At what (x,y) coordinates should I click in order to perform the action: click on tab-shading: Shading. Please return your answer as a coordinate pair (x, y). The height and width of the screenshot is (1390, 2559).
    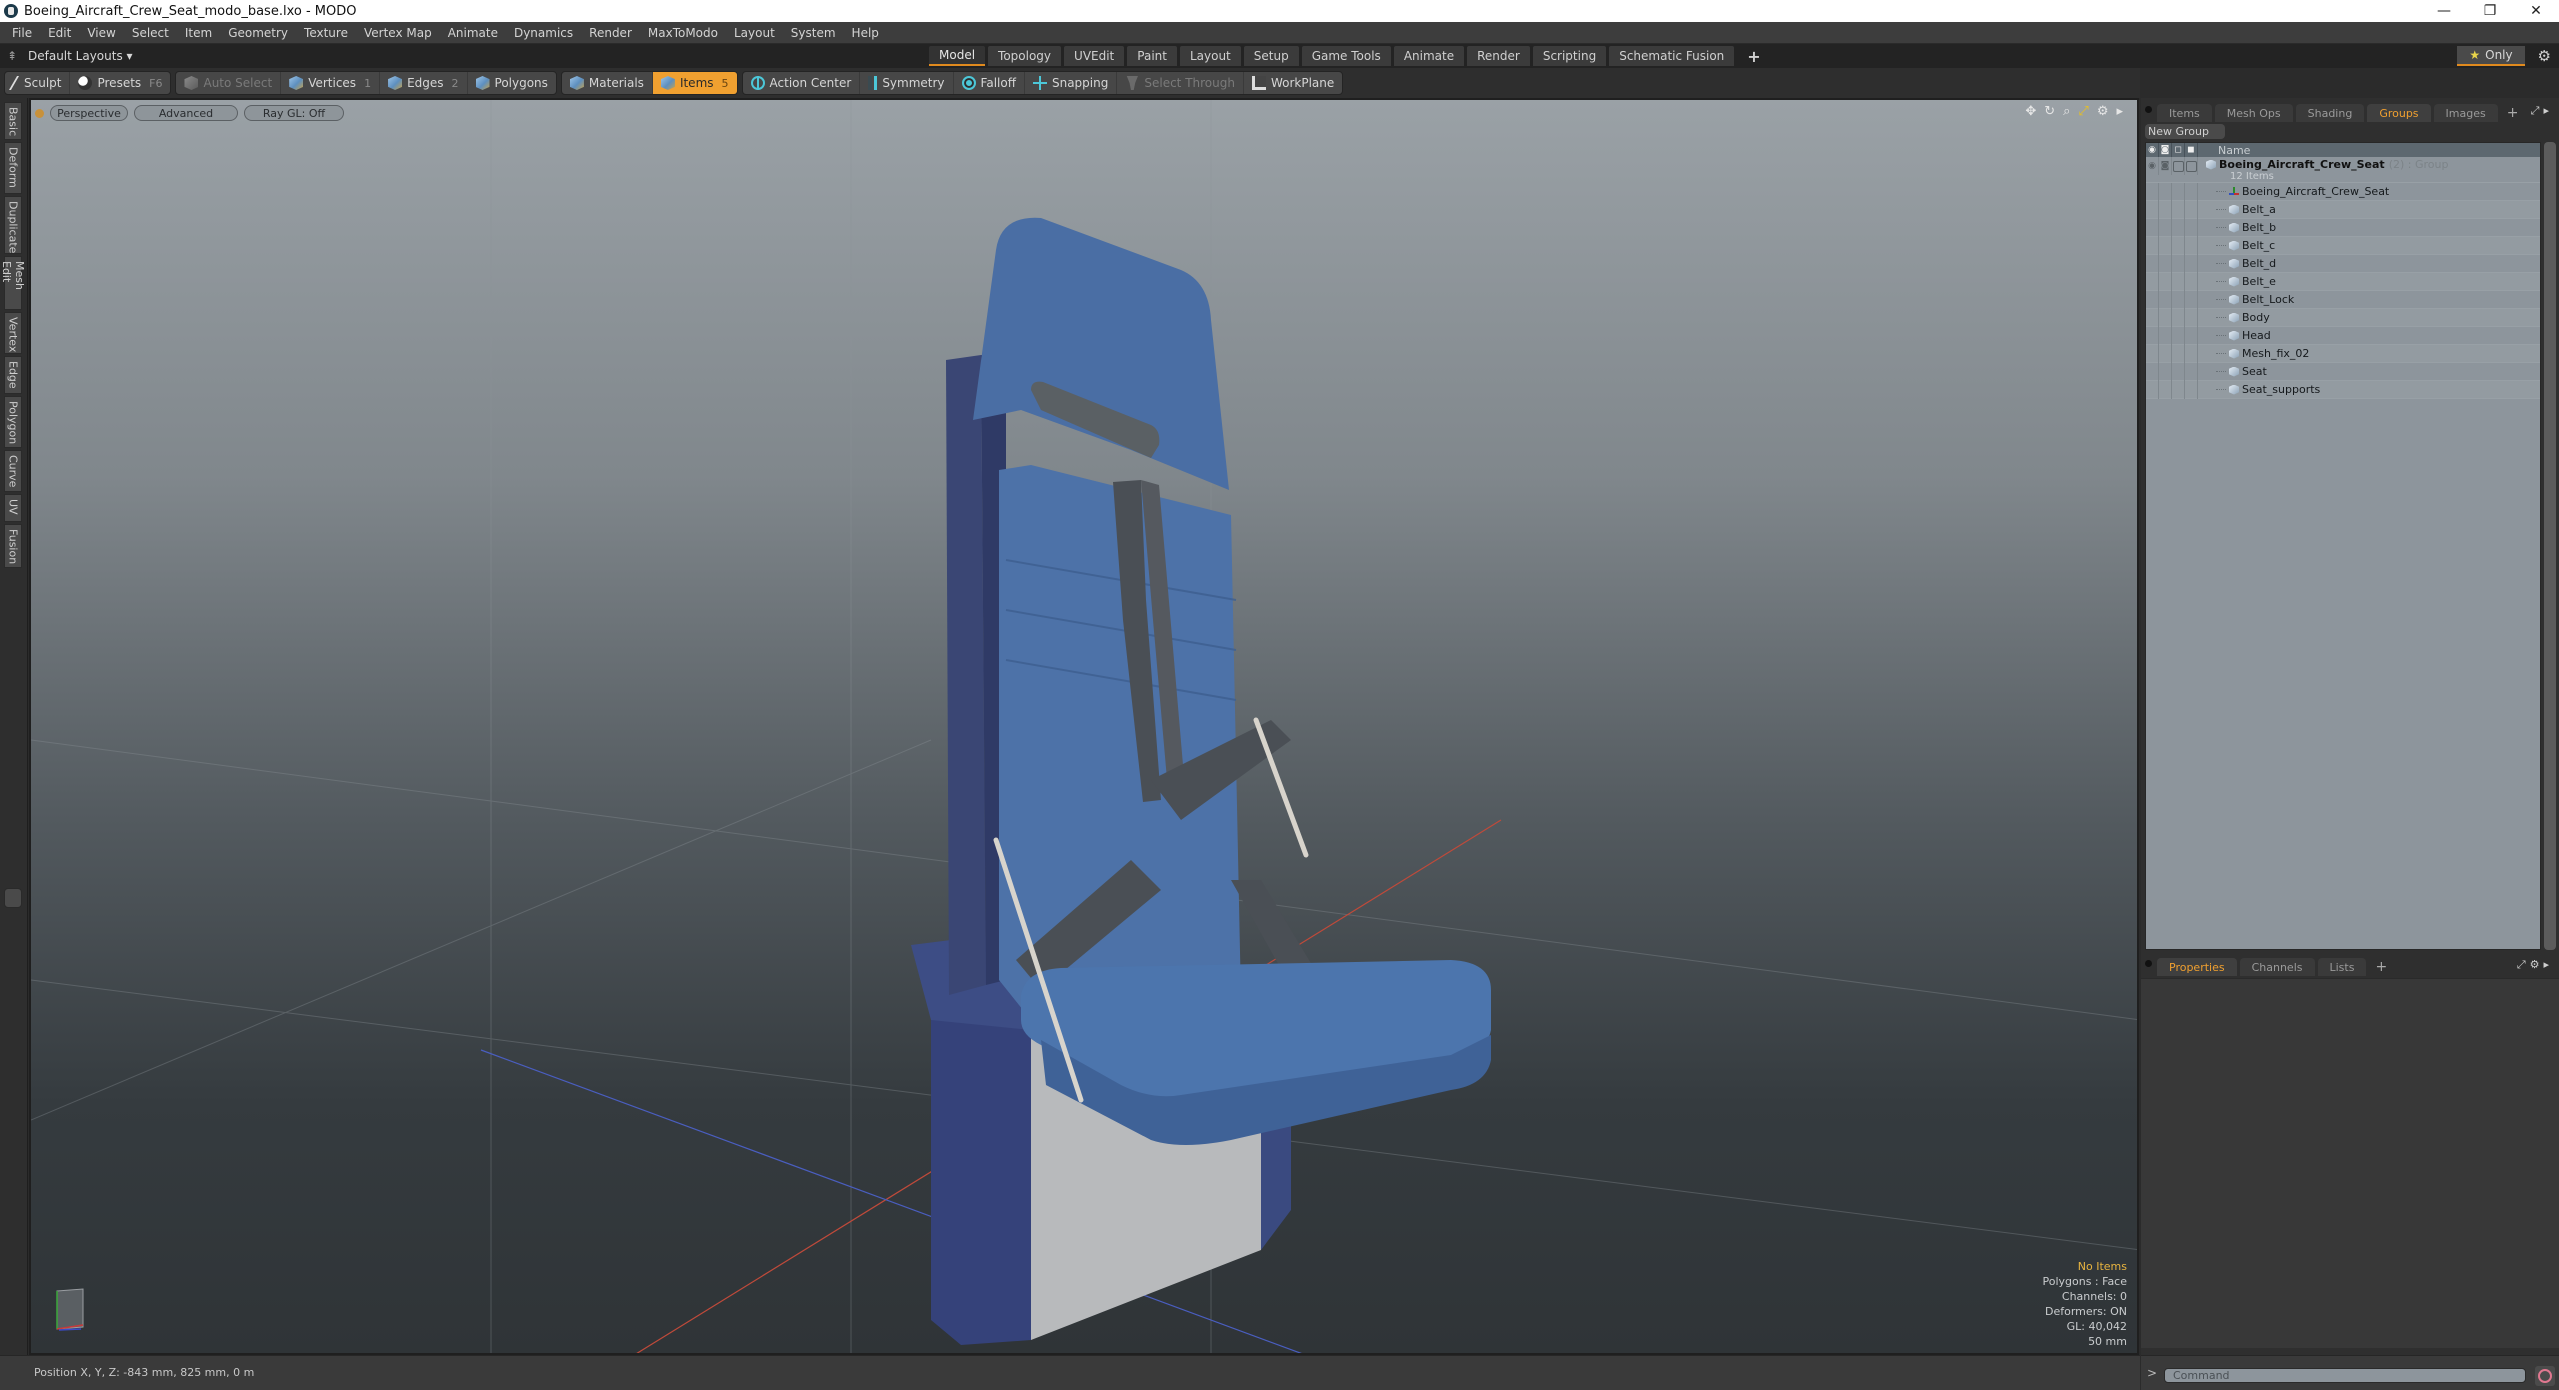
    Looking at the image, I should click on (2330, 113).